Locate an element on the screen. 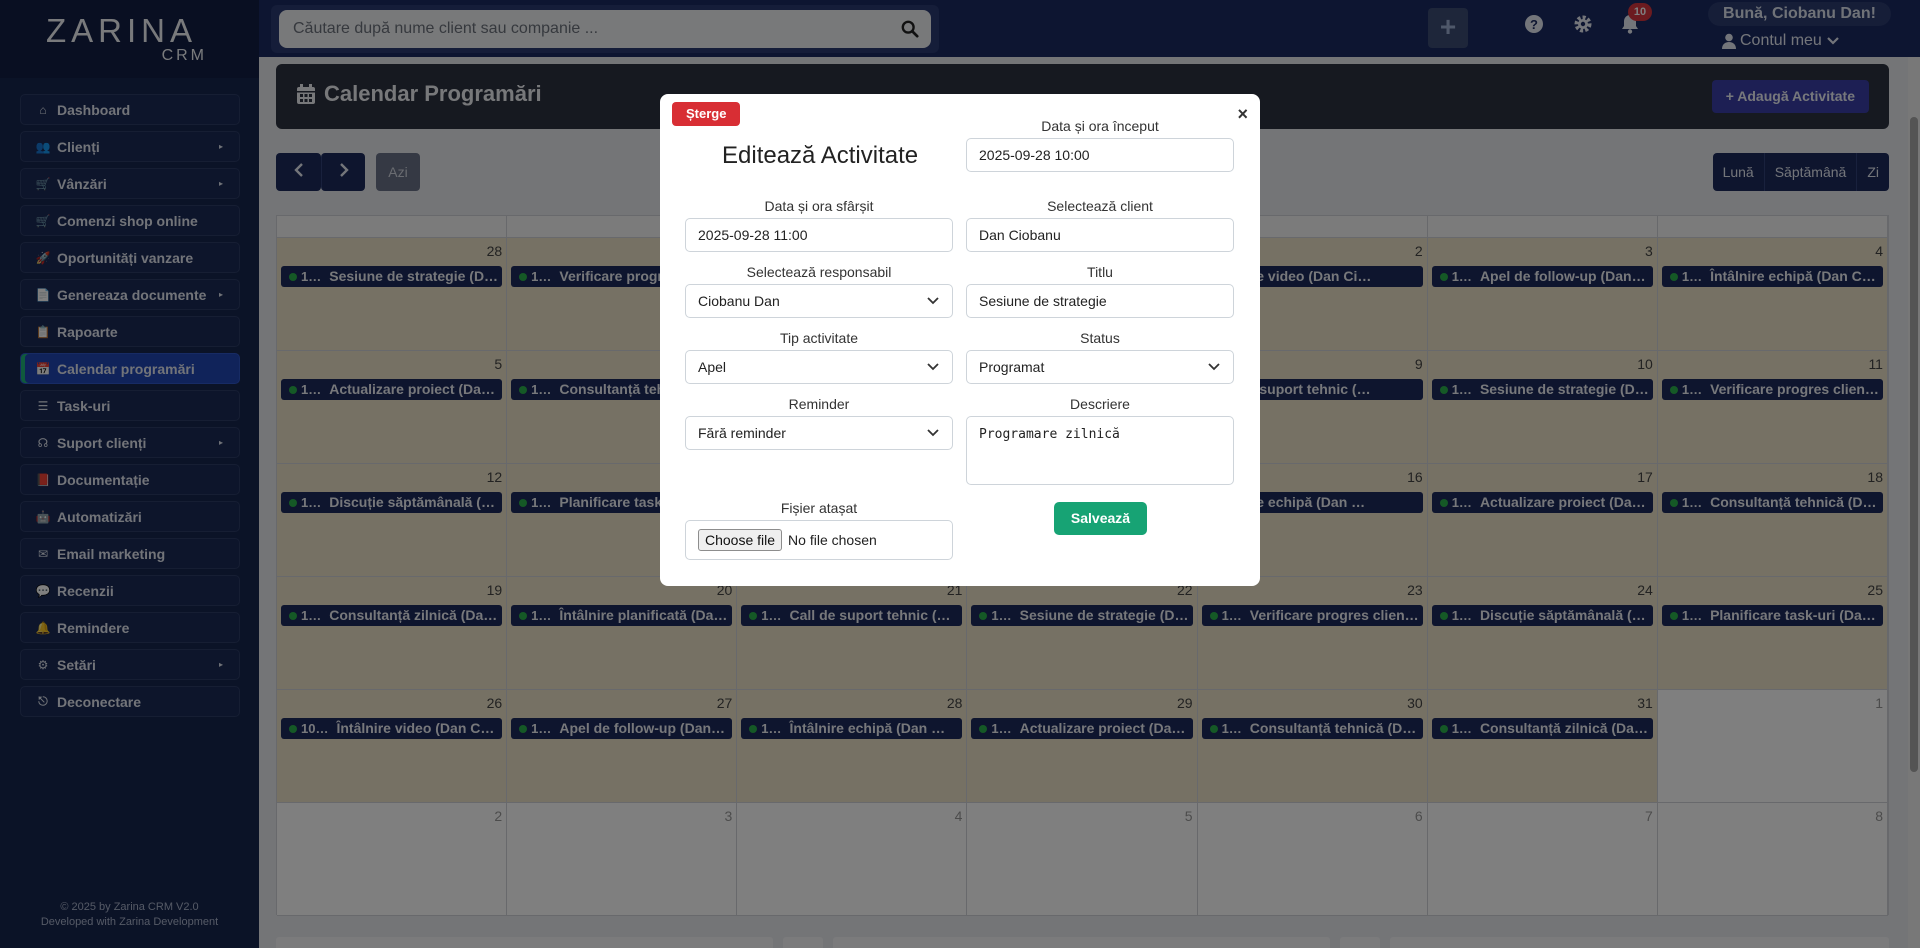 This screenshot has height=948, width=1920. reminder-label: Reminder is located at coordinates (819, 404).